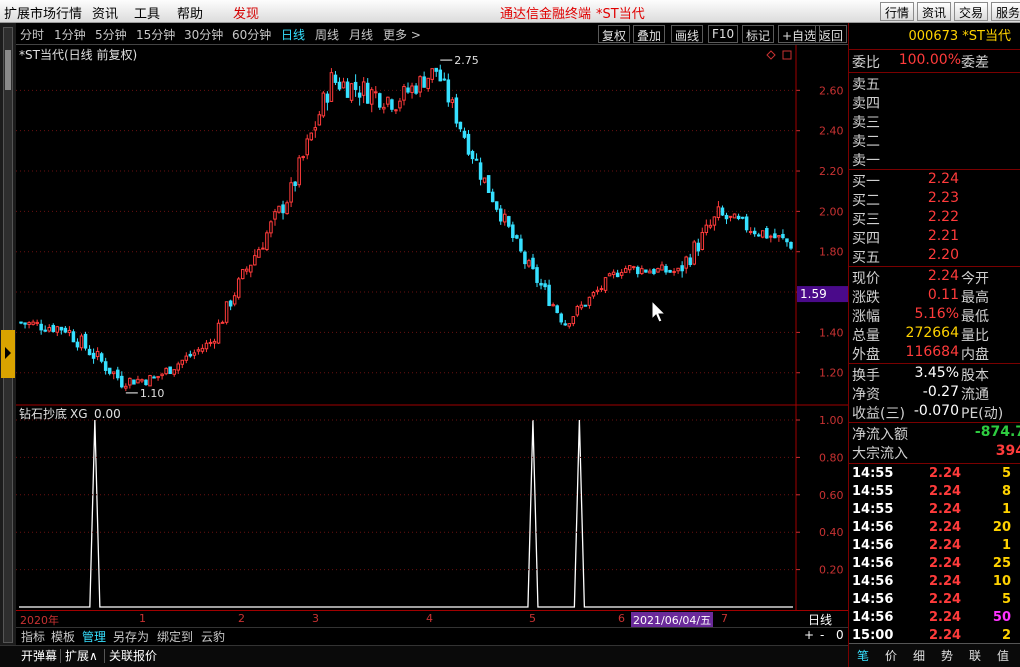 This screenshot has width=1020, height=667. Describe the element at coordinates (175, 636) in the screenshot. I see `tab-bind-to: 绑定到` at that location.